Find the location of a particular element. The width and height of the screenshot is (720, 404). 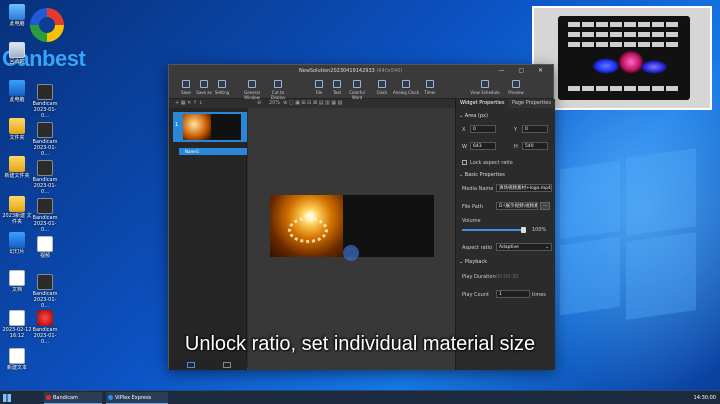

w-label: W is located at coordinates (464, 147).